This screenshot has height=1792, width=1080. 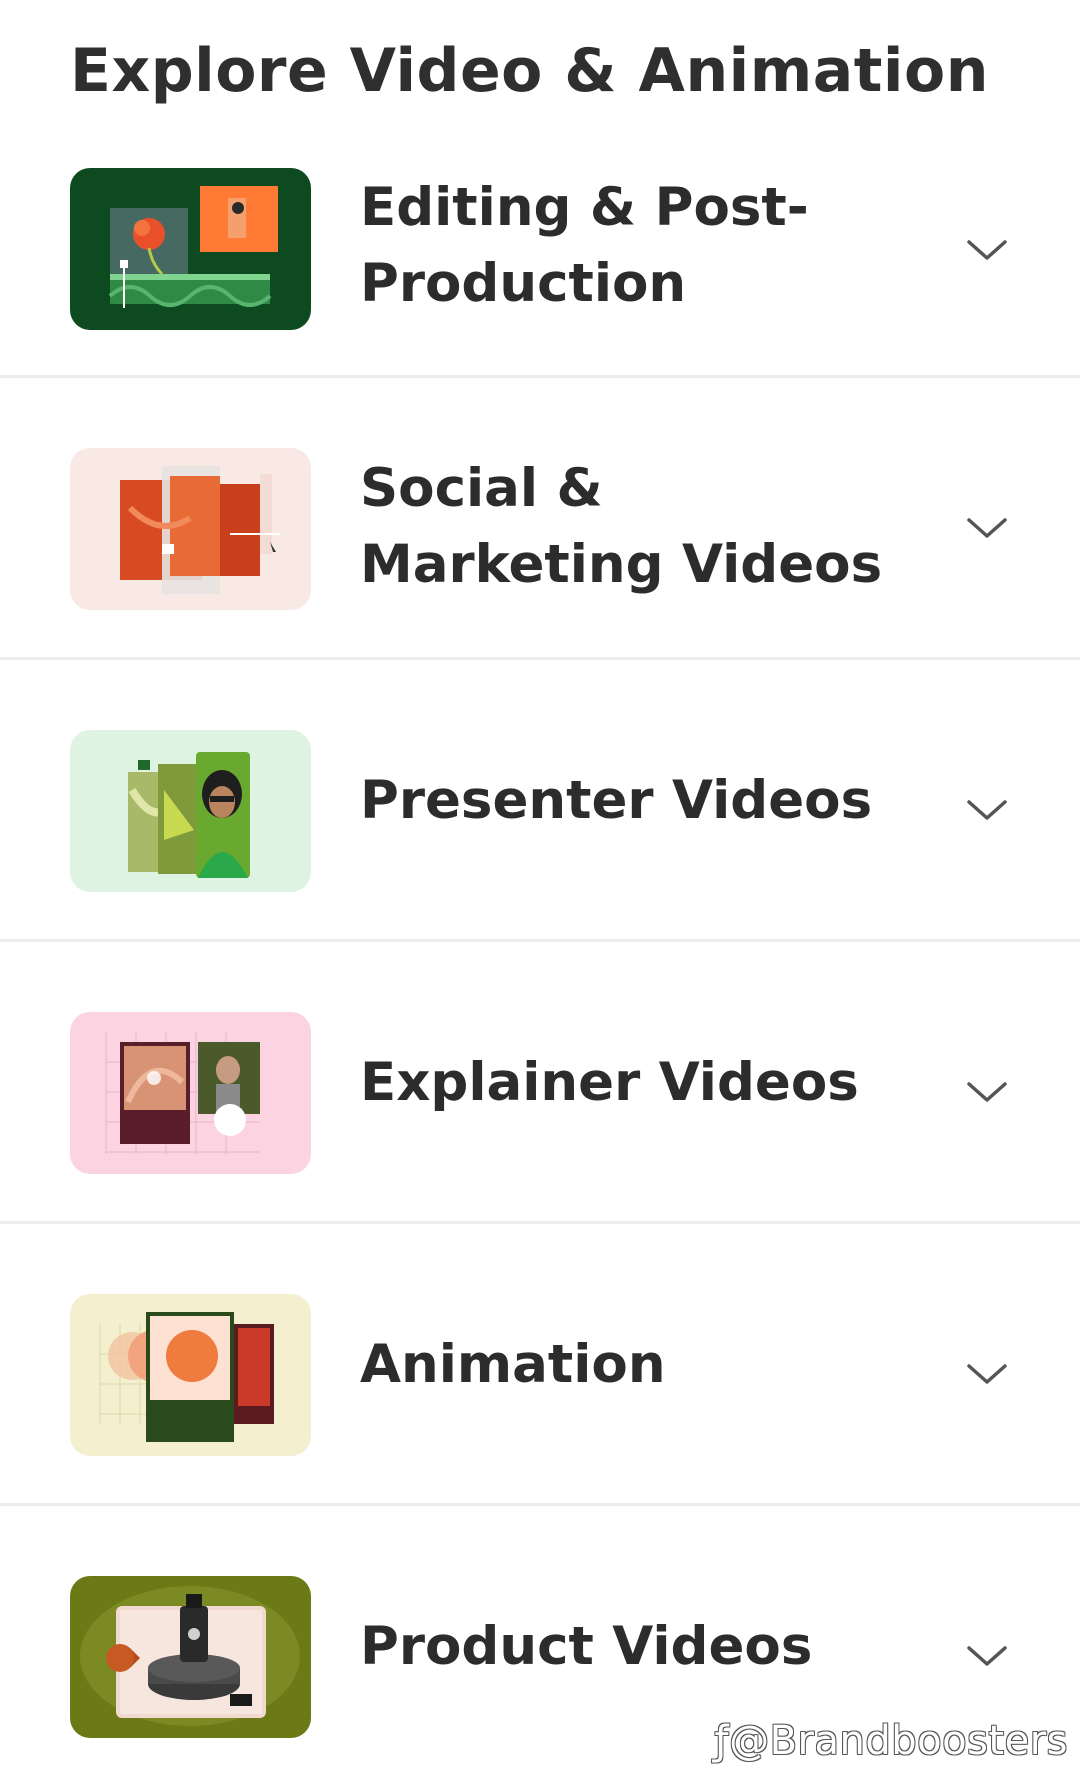 What do you see at coordinates (190, 811) in the screenshot?
I see `presenter-thumbnail` at bounding box center [190, 811].